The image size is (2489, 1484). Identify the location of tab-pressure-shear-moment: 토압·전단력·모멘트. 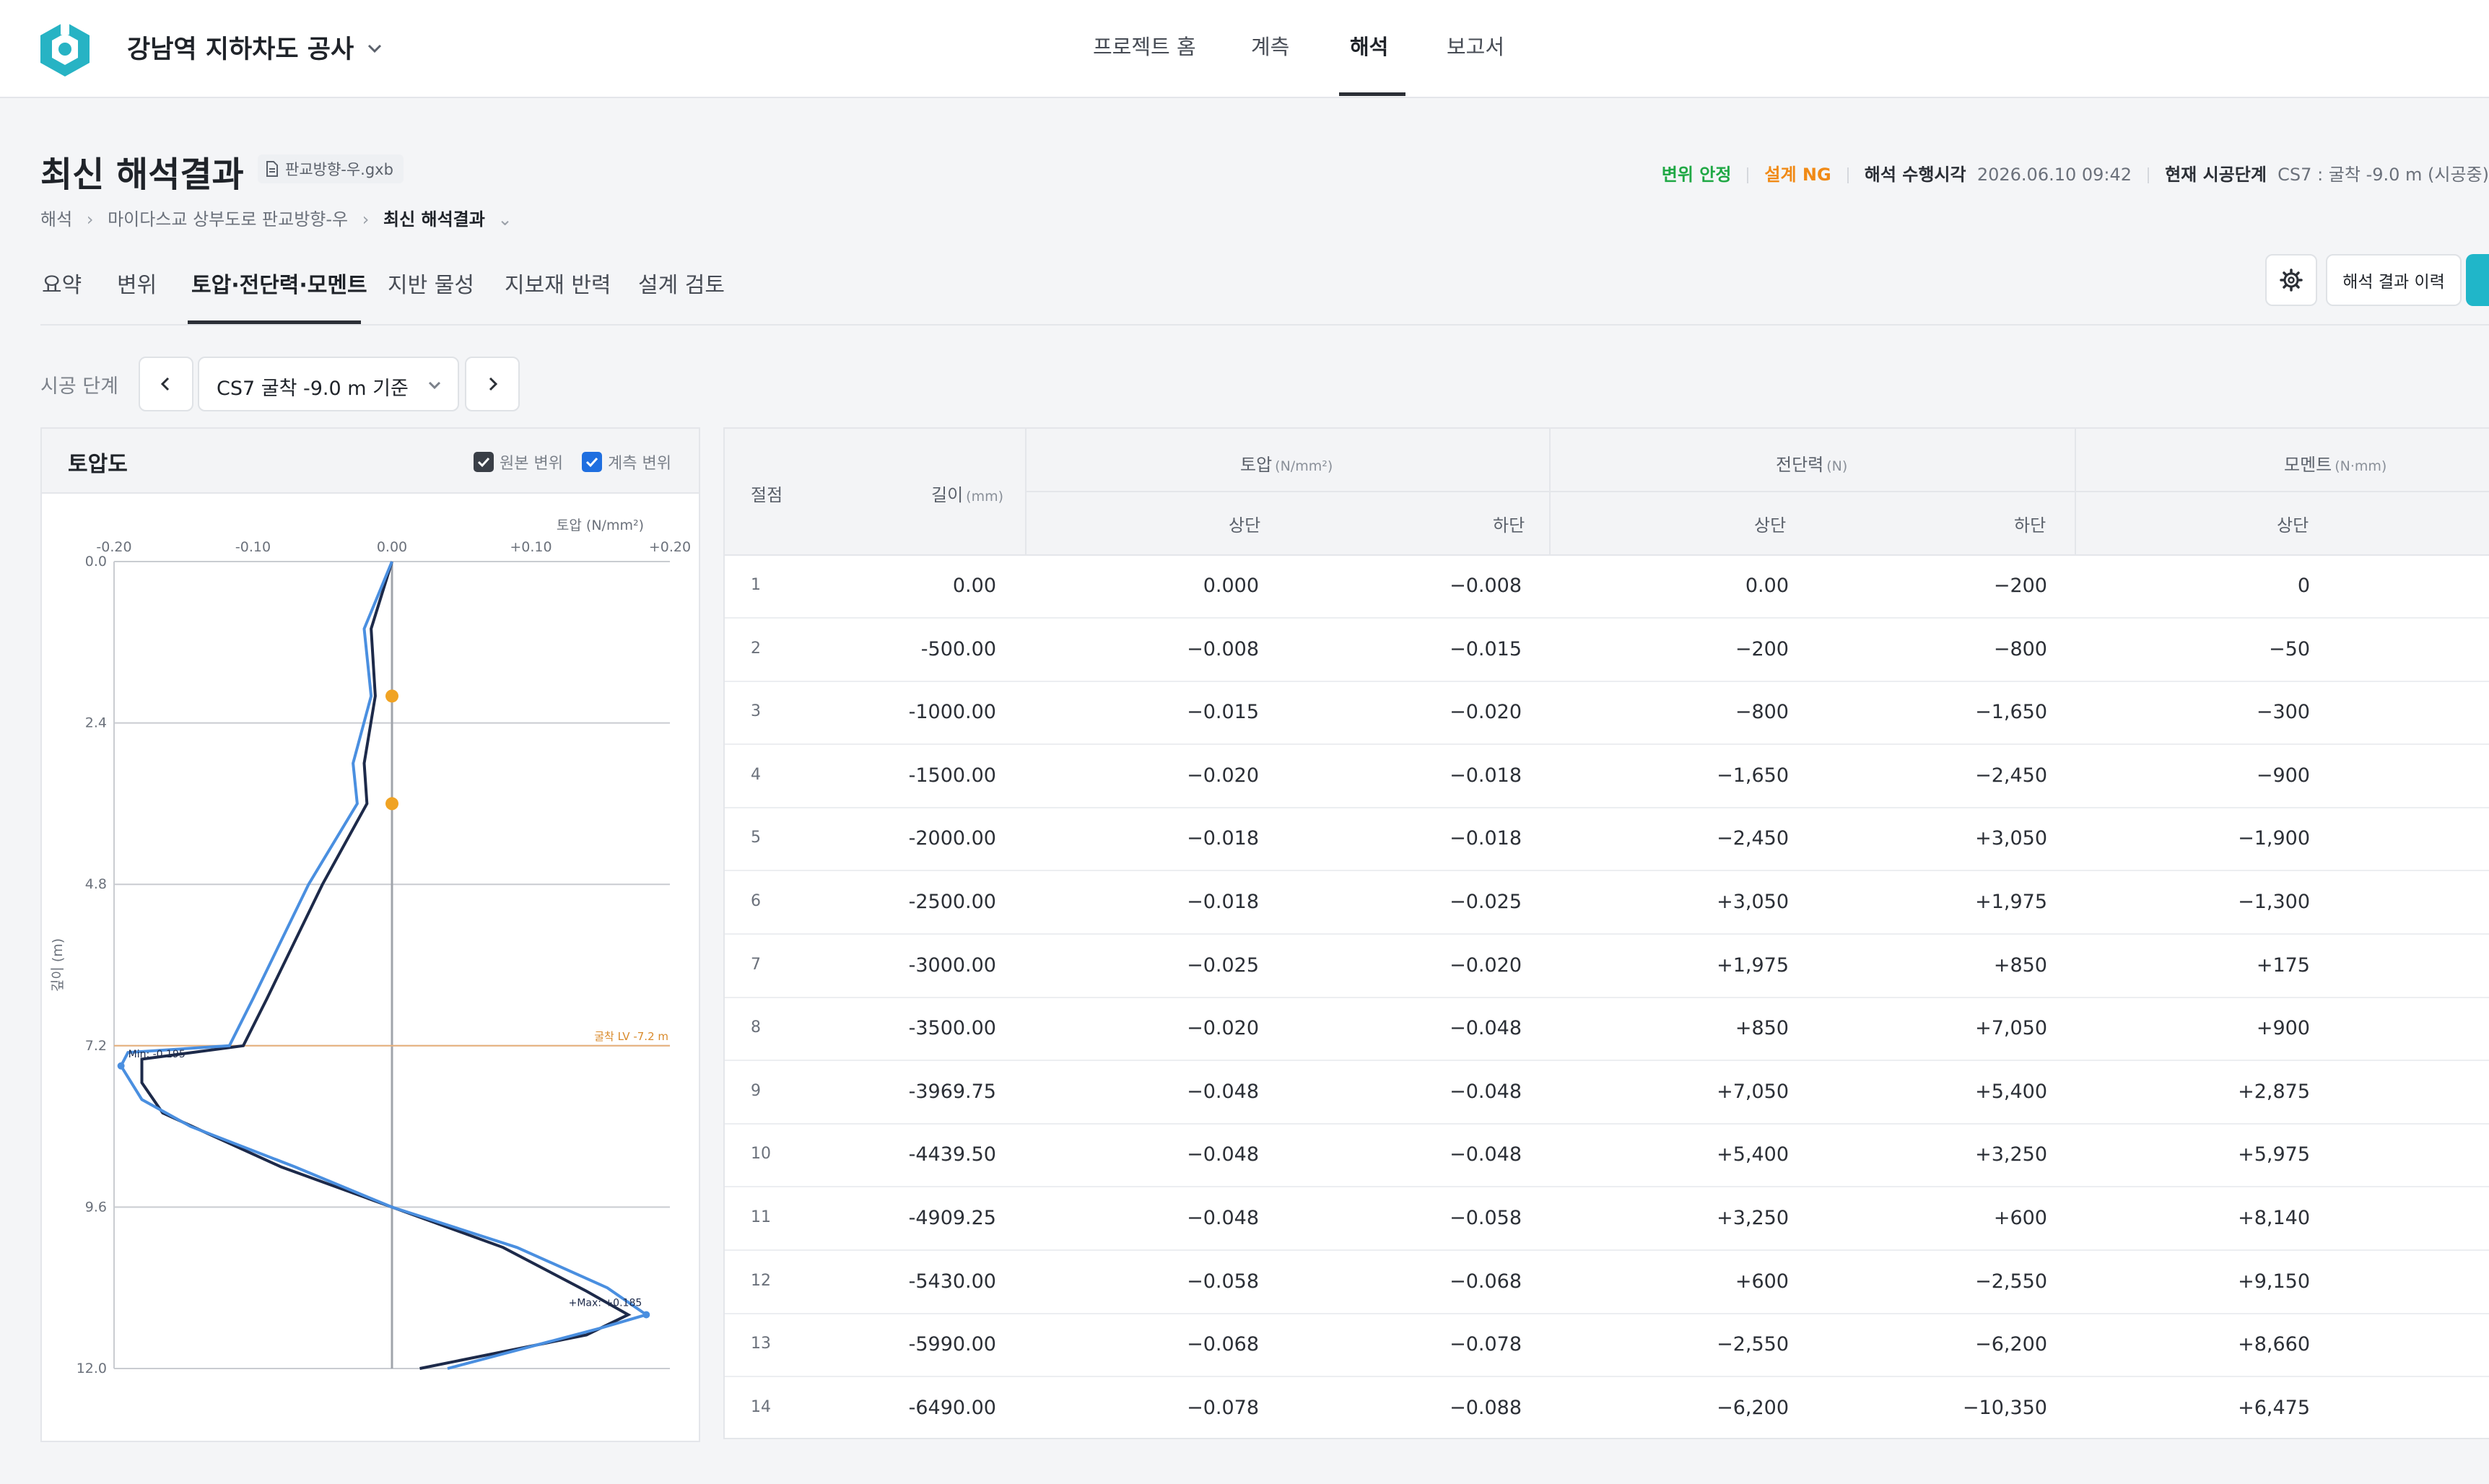
(279, 283).